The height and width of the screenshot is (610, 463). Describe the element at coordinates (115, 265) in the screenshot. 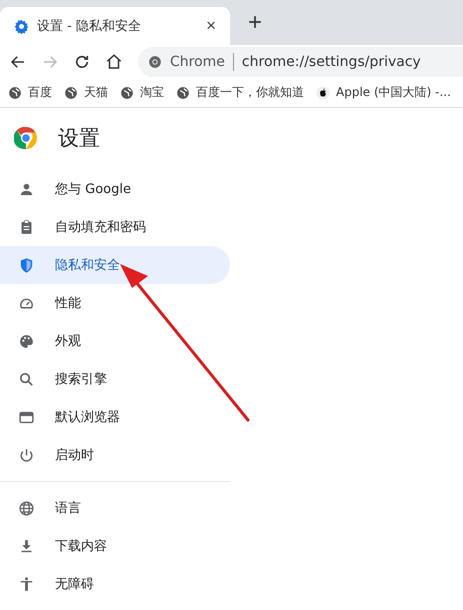

I see `sidebar-item: 隐私和安全` at that location.